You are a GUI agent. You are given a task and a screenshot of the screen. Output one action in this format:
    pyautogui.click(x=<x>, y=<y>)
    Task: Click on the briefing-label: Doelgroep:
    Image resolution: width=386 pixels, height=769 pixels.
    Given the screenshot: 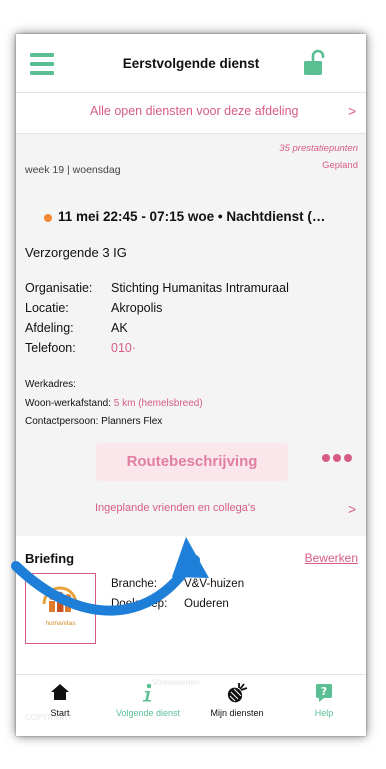 What is the action you would take?
    pyautogui.click(x=139, y=604)
    